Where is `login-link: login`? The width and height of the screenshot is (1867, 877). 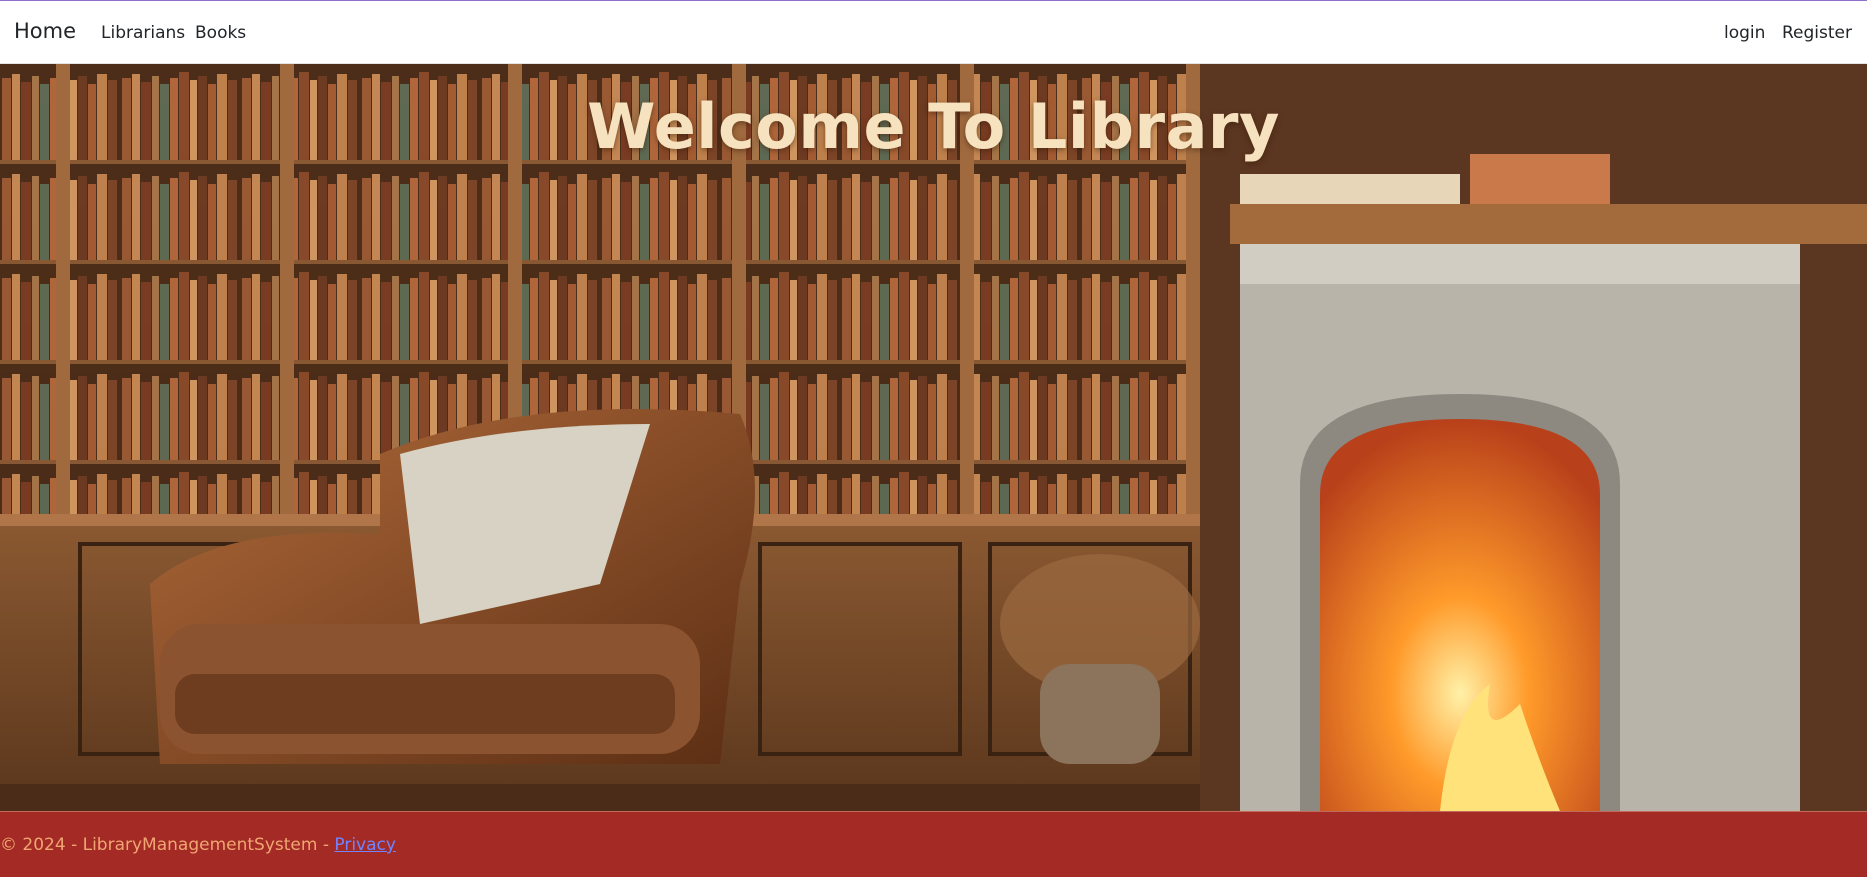
login-link: login is located at coordinates (1744, 33).